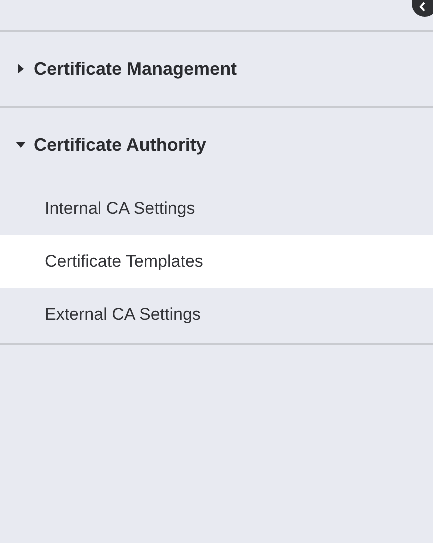  I want to click on section-header: Certificate Authority, so click(216, 145).